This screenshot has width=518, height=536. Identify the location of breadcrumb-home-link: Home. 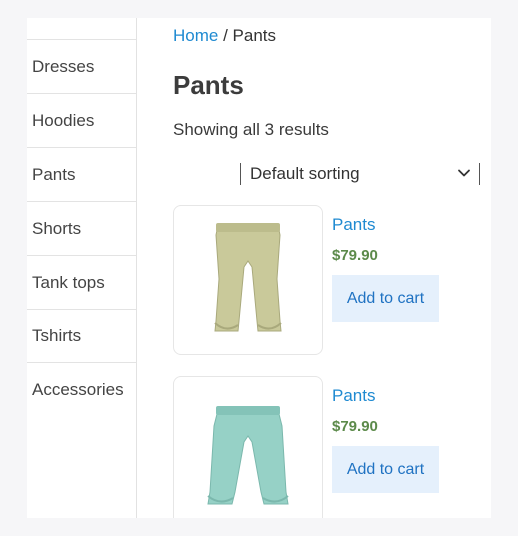
(195, 35).